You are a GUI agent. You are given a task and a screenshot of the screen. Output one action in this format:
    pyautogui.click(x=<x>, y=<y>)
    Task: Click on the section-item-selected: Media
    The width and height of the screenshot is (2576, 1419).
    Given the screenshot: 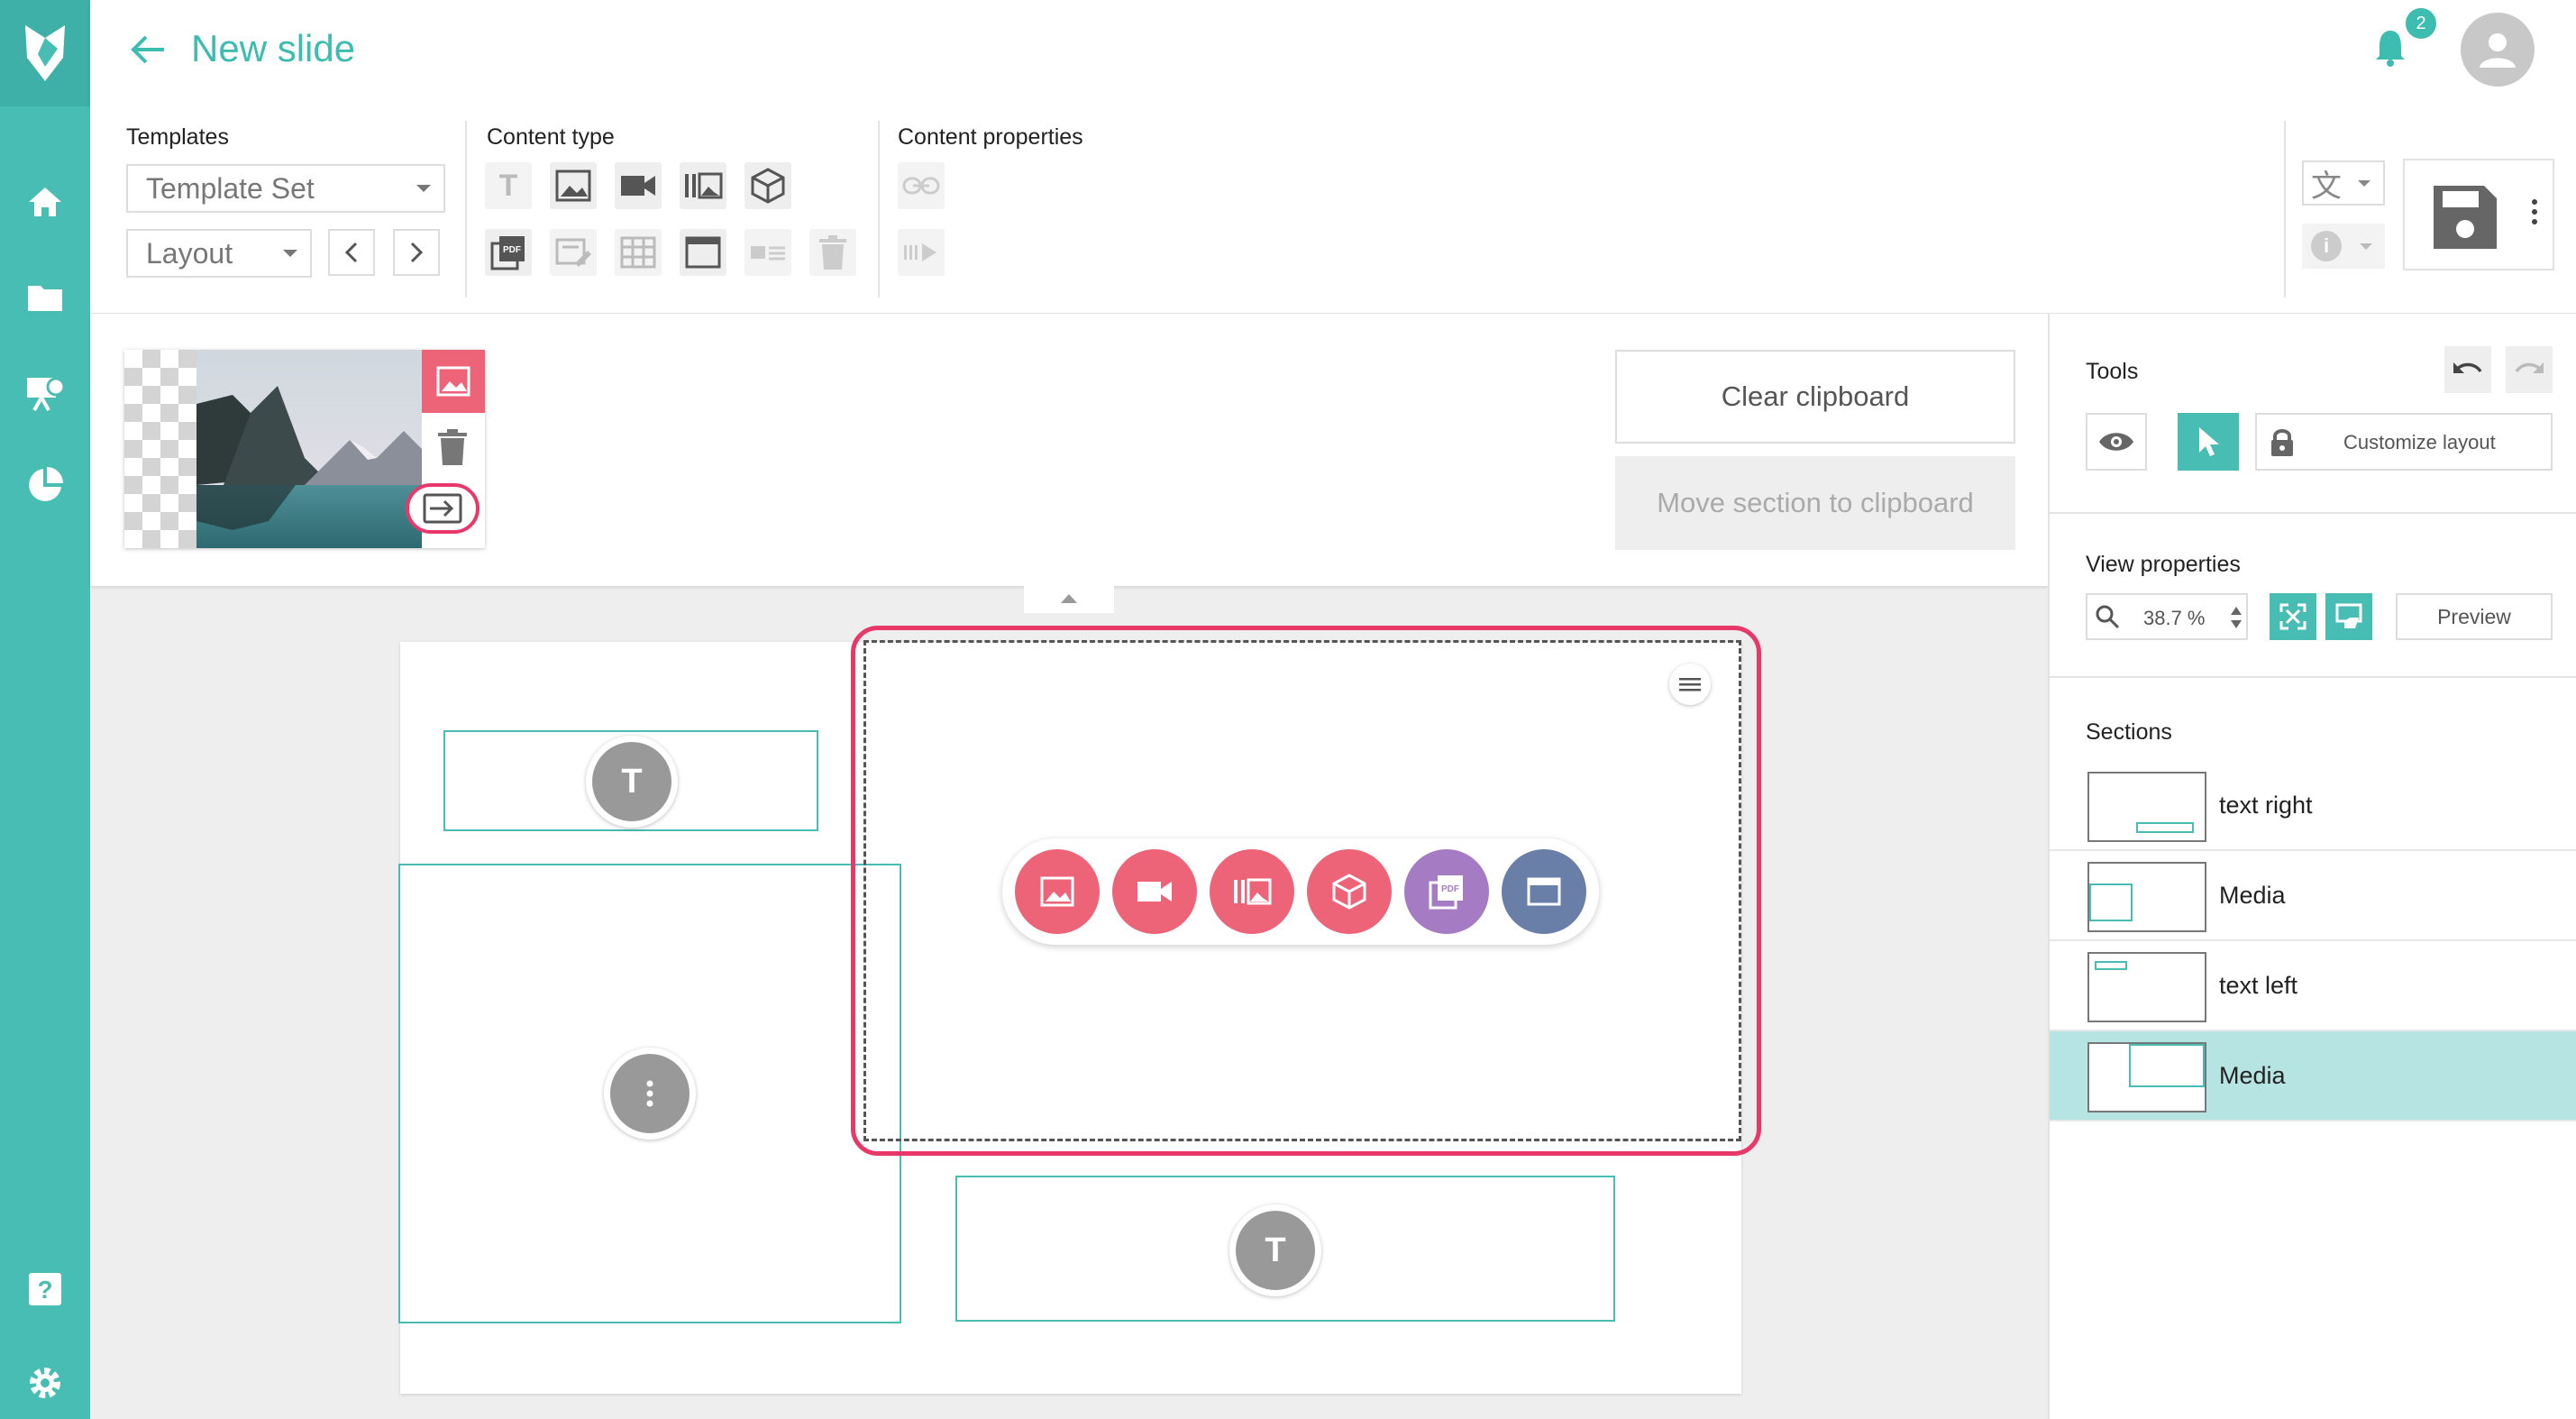 What is the action you would take?
    pyautogui.click(x=2313, y=1076)
    